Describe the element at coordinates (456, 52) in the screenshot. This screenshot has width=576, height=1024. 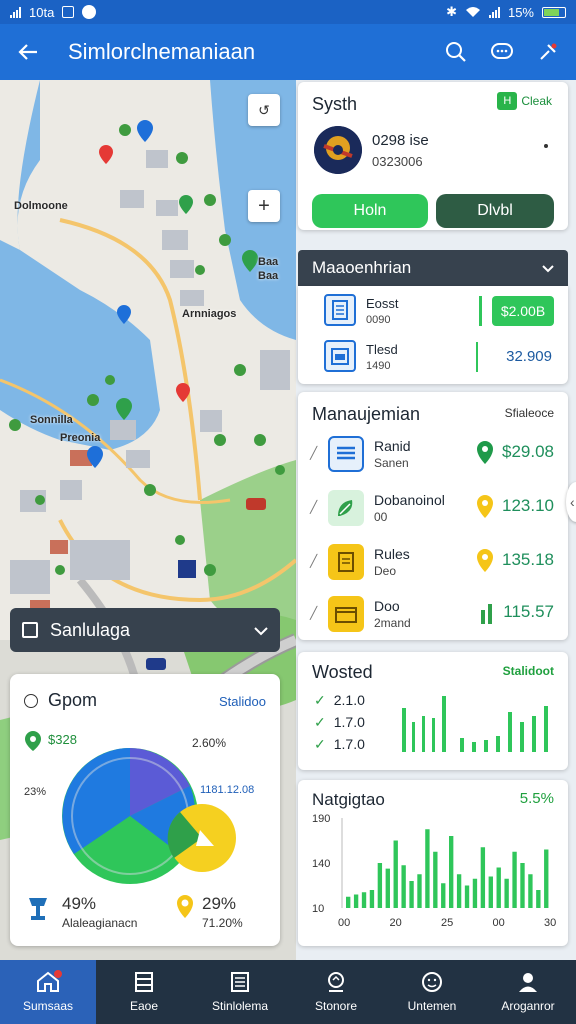
I see `search-icon` at that location.